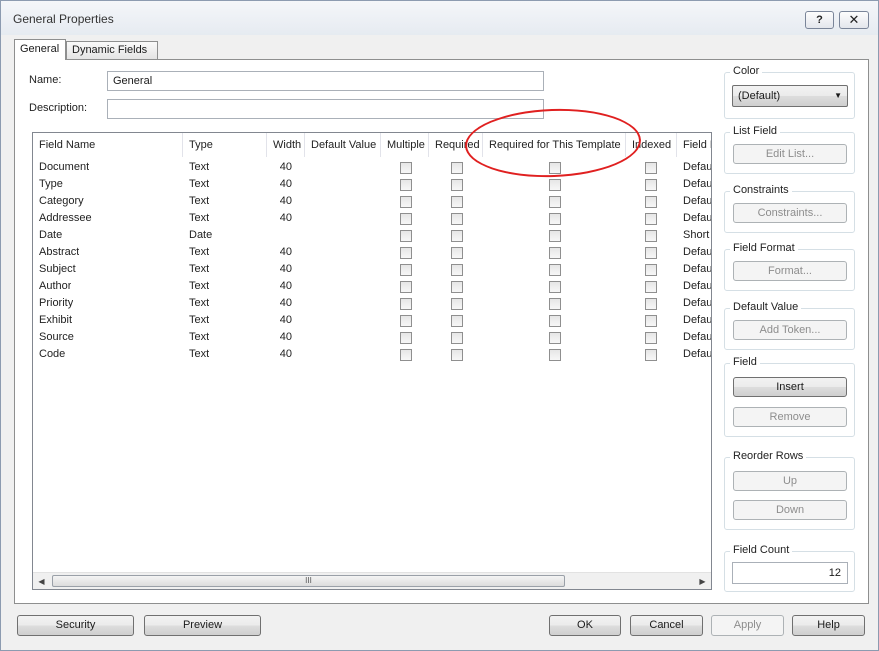  Describe the element at coordinates (854, 20) in the screenshot. I see `close-button: ✕` at that location.